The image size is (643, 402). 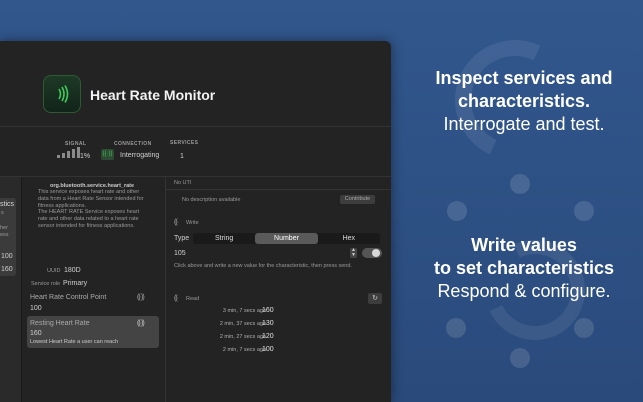 I want to click on services-value: 1, so click(x=182, y=156).